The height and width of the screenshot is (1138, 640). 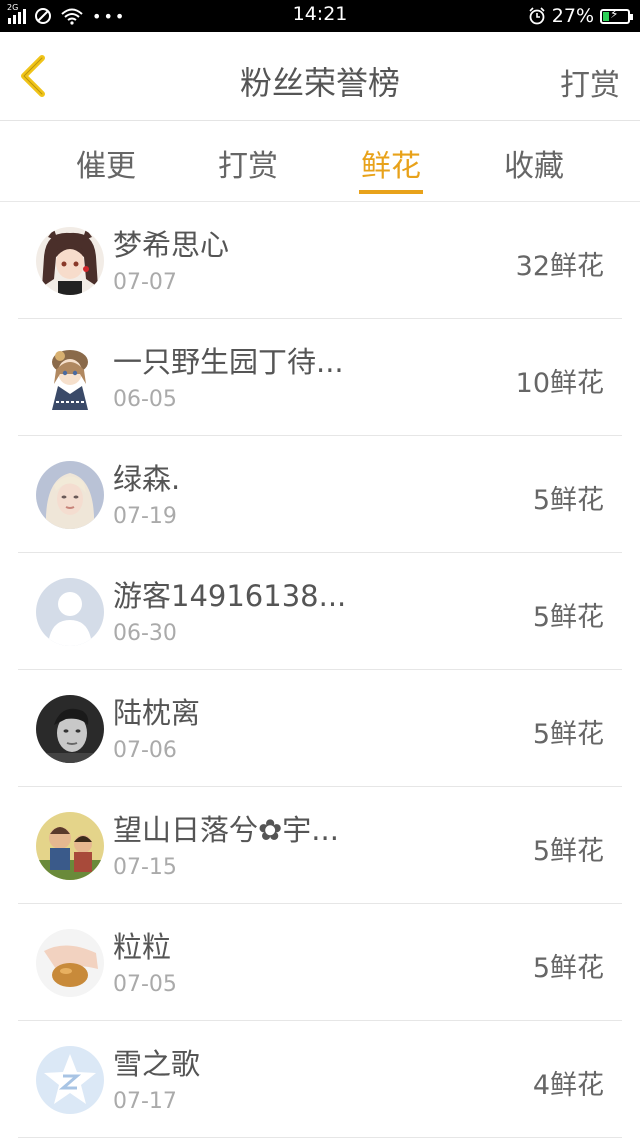 What do you see at coordinates (145, 399) in the screenshot?
I see `fan-date: 06-05` at bounding box center [145, 399].